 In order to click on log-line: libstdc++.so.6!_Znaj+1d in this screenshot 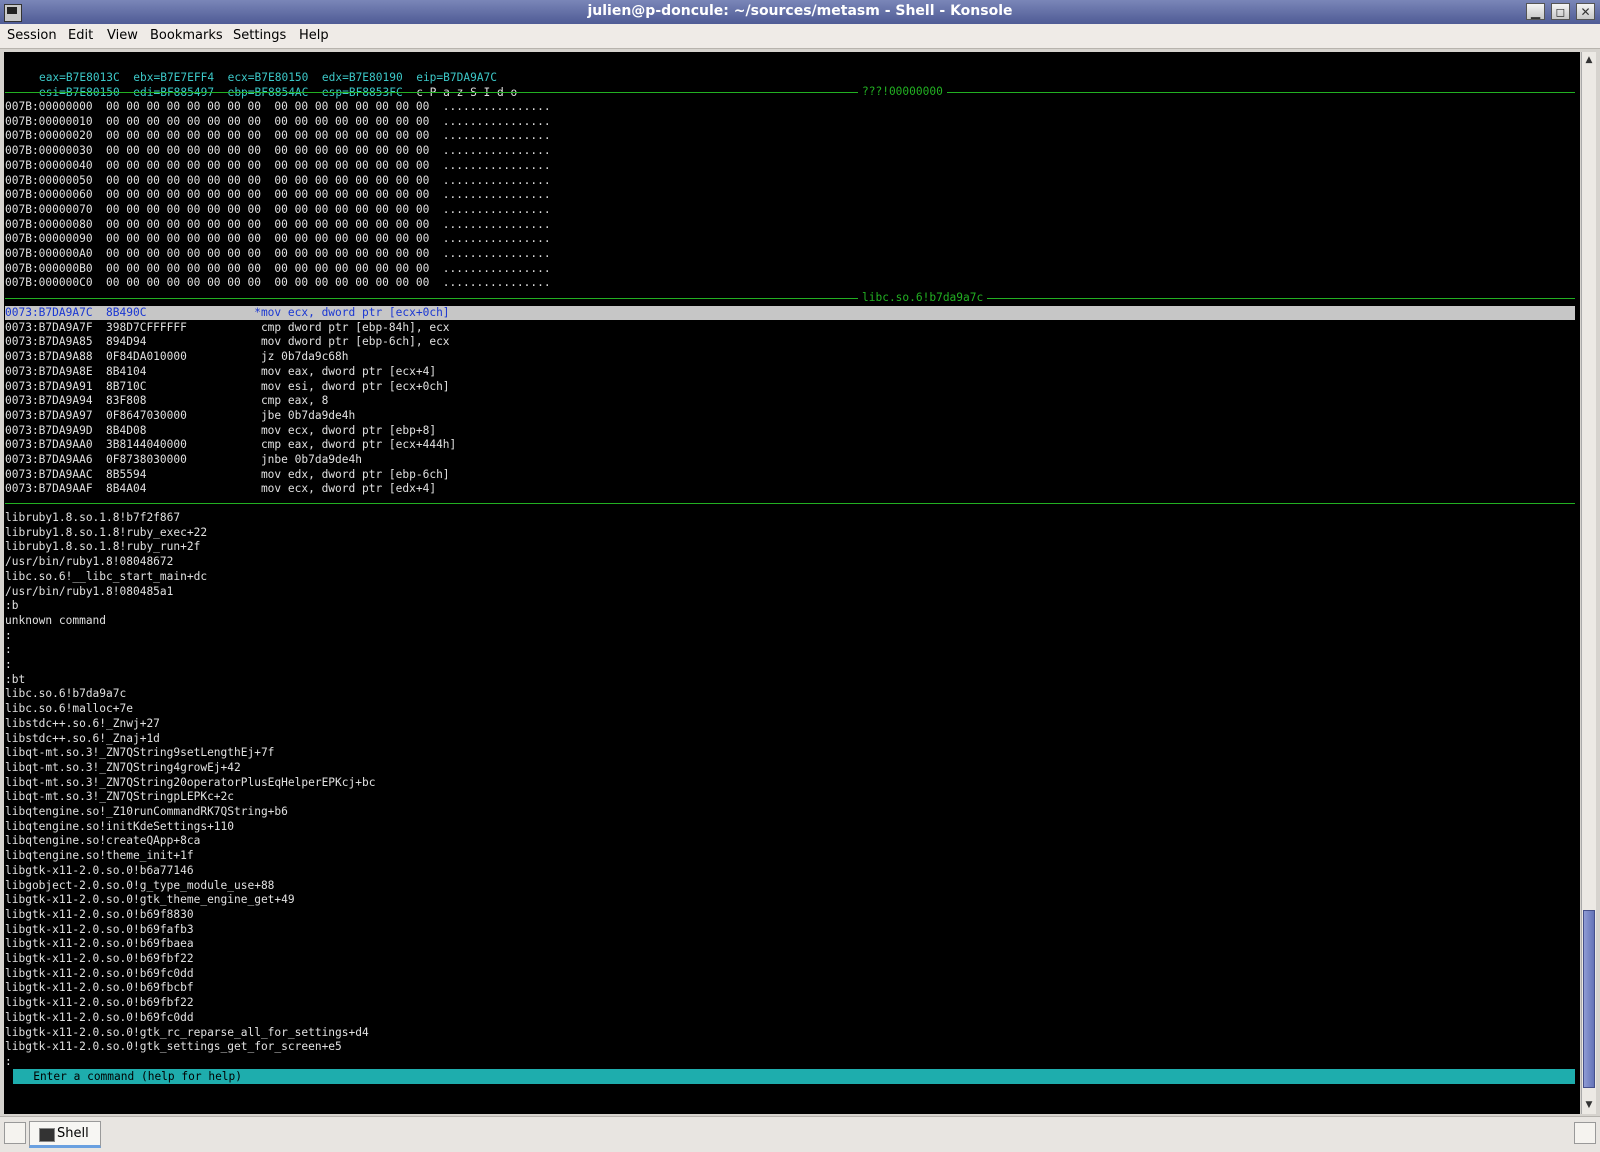, I will do `click(82, 738)`.